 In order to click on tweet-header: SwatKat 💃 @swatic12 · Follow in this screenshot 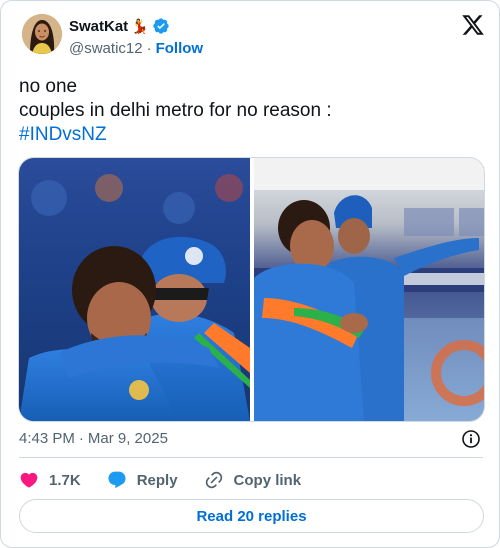, I will do `click(252, 38)`.